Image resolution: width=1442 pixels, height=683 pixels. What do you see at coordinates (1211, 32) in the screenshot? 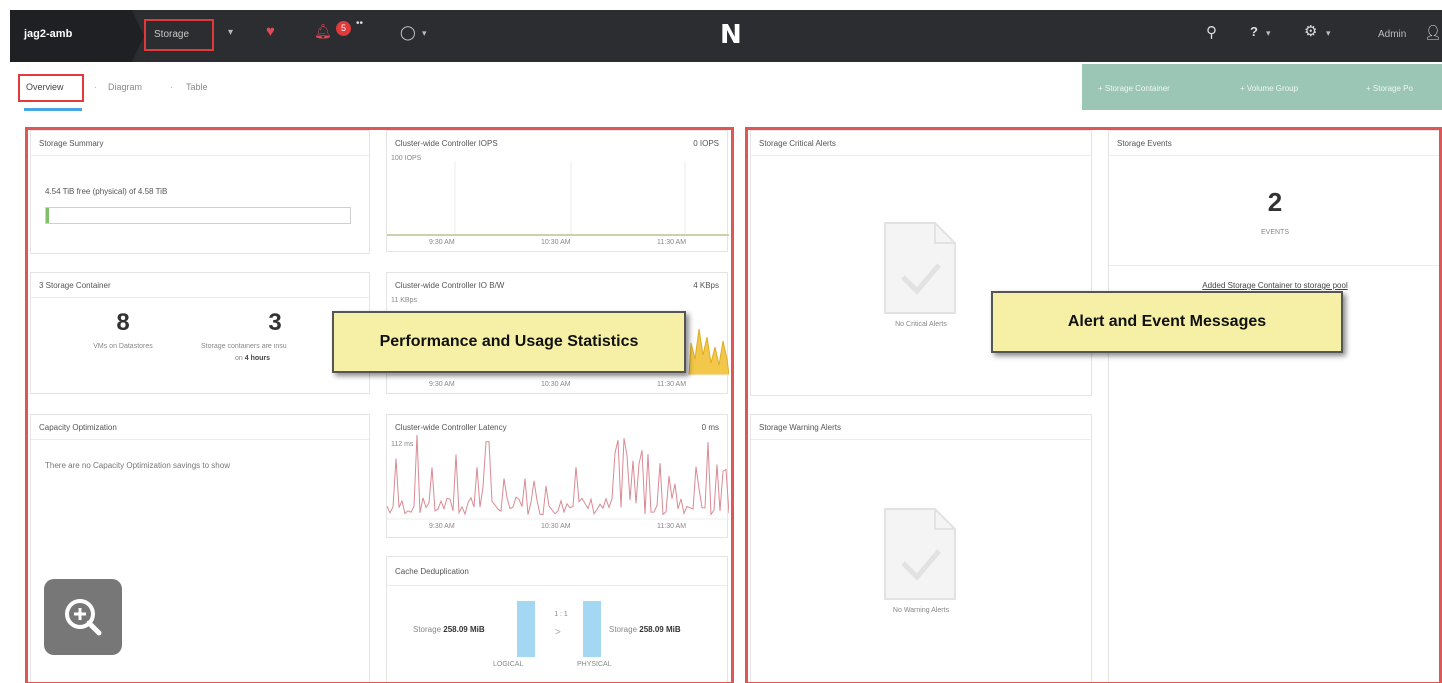
I see `search-icon: ⚲` at bounding box center [1211, 32].